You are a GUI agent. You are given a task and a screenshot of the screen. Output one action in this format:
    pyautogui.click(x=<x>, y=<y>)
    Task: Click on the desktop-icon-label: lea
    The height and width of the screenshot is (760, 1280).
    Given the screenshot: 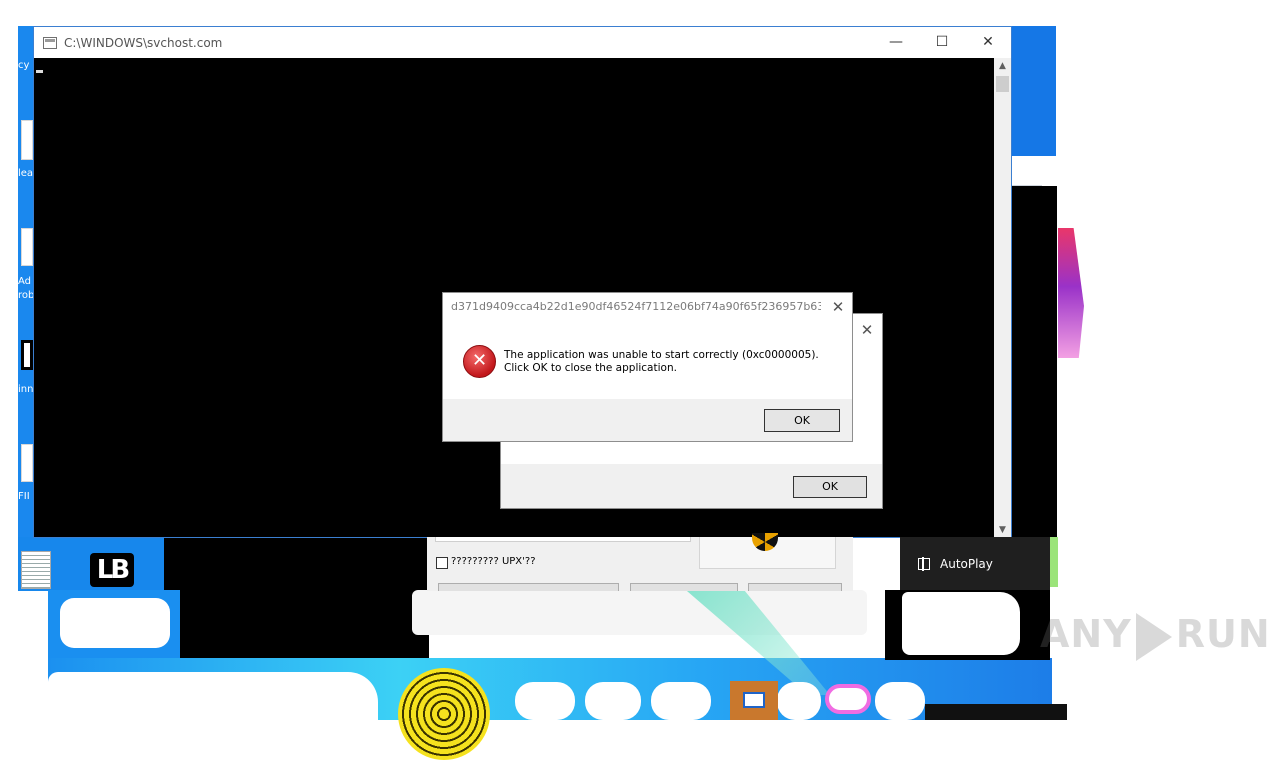 What is the action you would take?
    pyautogui.click(x=25, y=173)
    